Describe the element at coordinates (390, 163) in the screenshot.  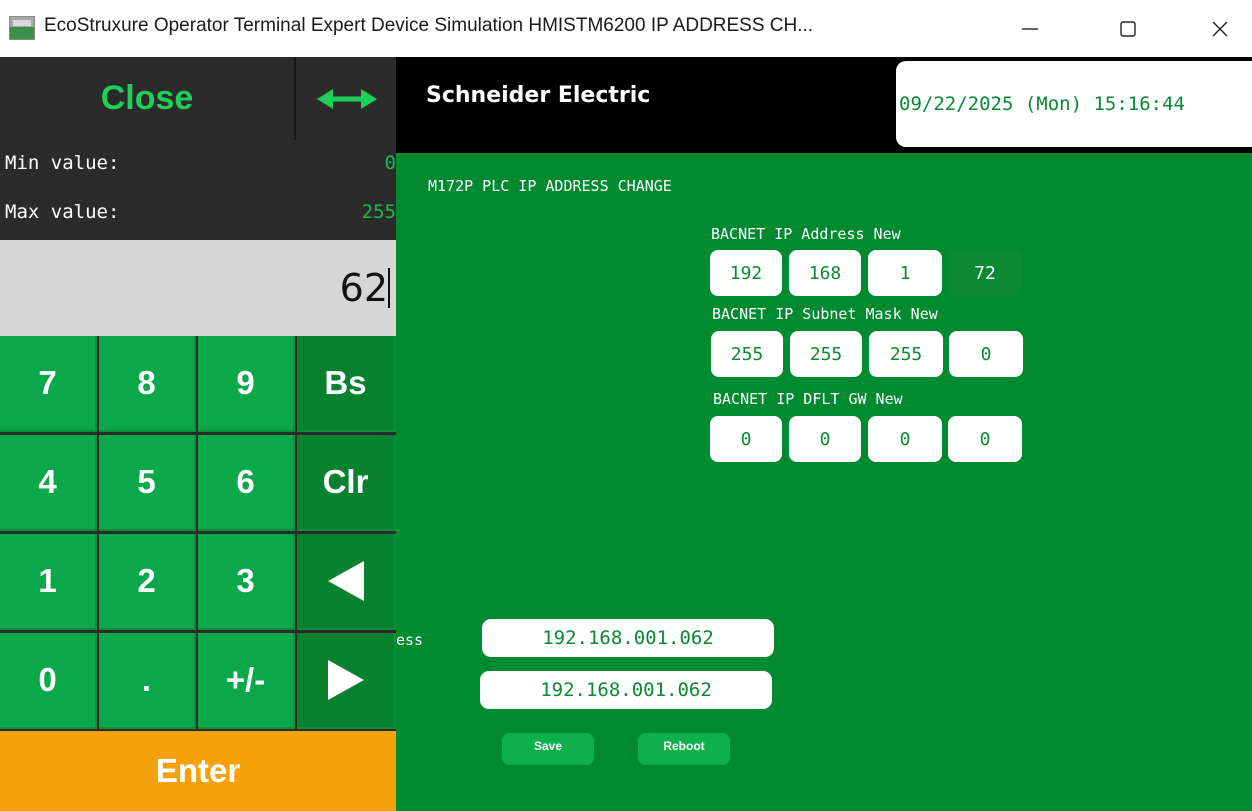
I see `min-value: 0` at that location.